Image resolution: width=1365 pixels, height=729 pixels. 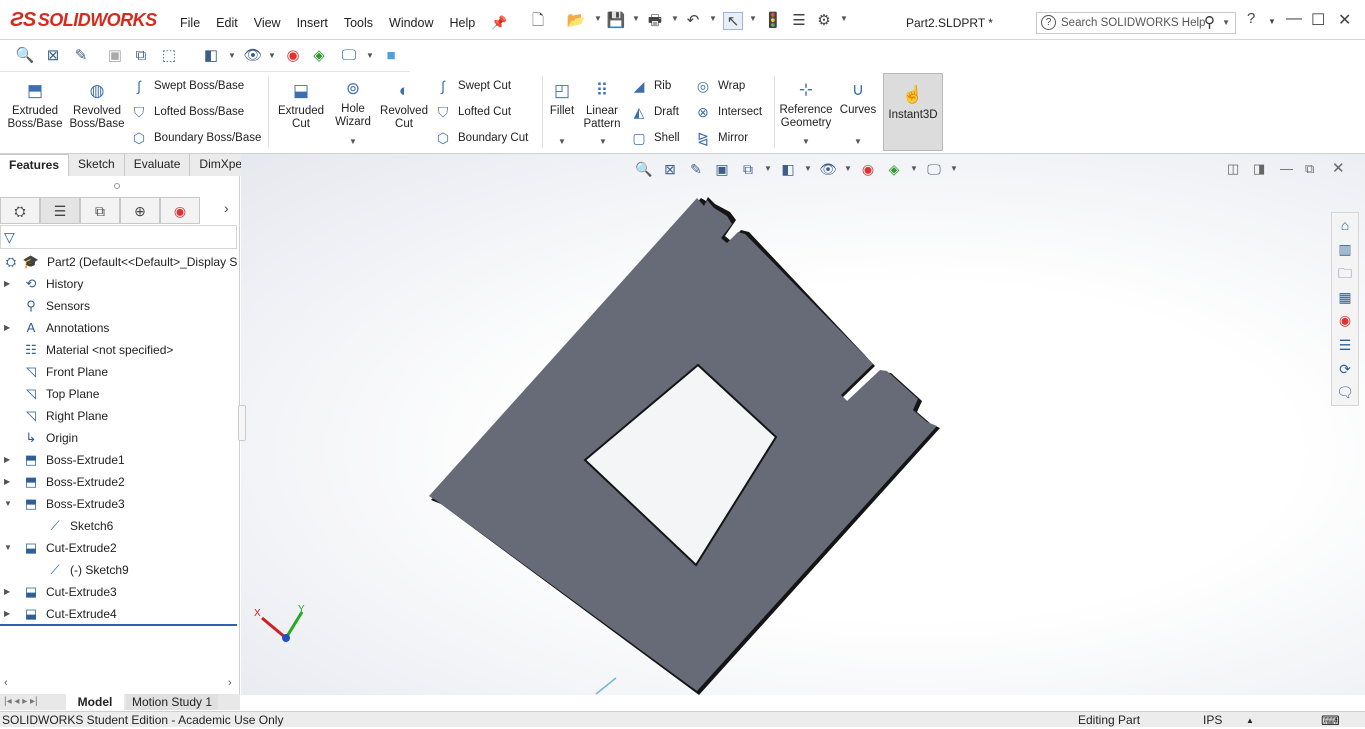 What do you see at coordinates (301, 105) in the screenshot?
I see `extruded-cut-button: ⬓ Extruded Cut` at bounding box center [301, 105].